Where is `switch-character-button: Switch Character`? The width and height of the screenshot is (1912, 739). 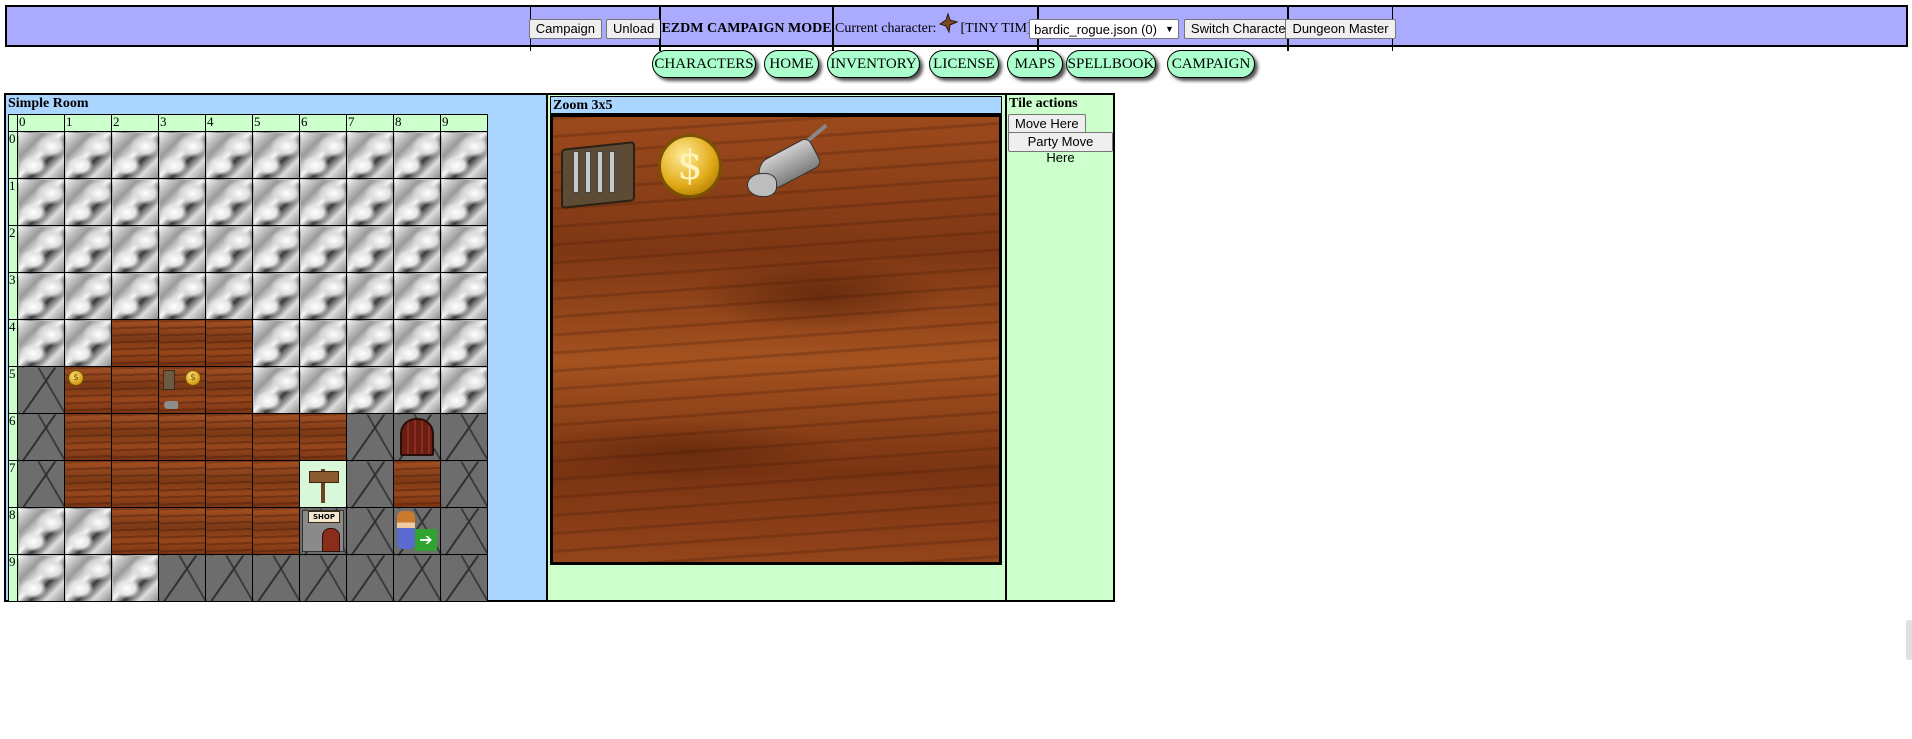 switch-character-button: Switch Character is located at coordinates (1240, 29).